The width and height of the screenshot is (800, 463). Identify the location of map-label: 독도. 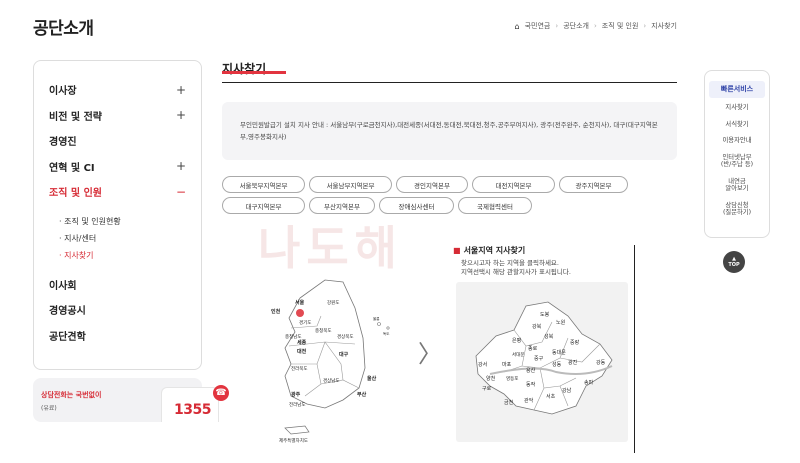
(386, 334).